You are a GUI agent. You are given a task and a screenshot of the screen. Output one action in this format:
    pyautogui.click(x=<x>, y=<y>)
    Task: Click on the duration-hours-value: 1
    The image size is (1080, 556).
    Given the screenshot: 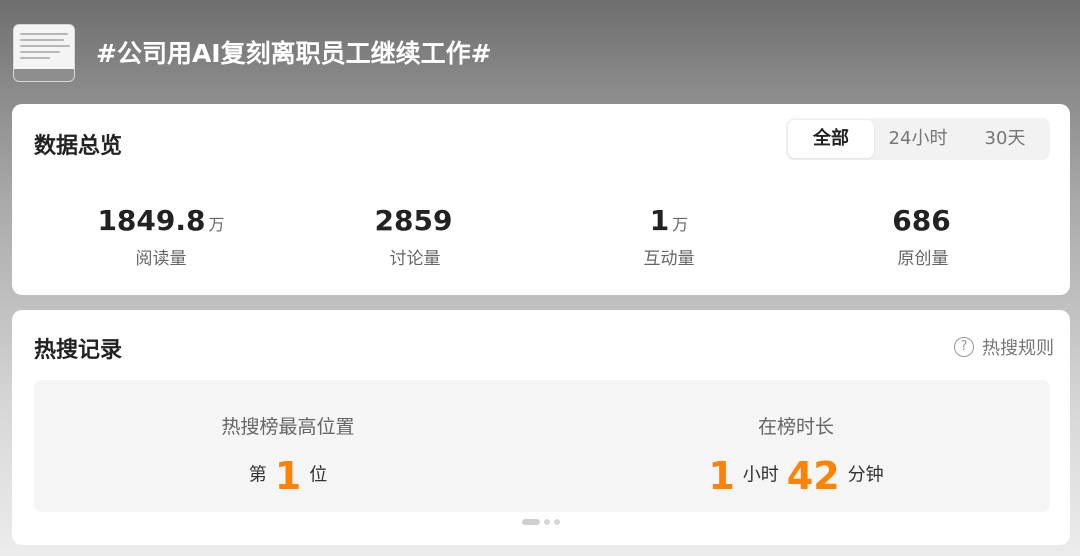 What is the action you would take?
    pyautogui.click(x=721, y=475)
    